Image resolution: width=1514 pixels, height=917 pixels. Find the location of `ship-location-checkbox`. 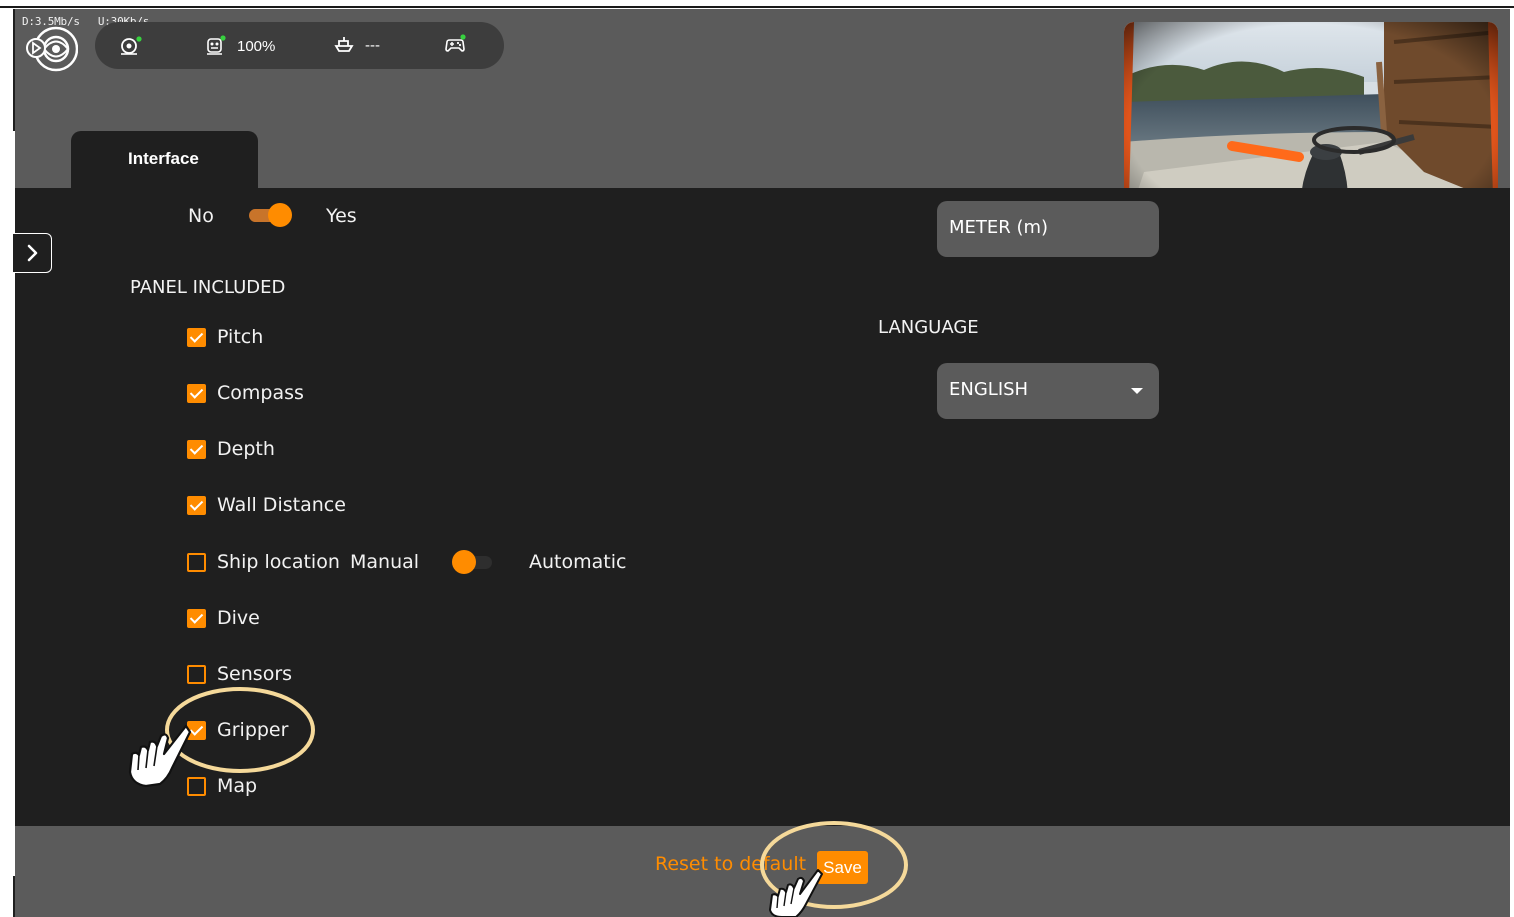

ship-location-checkbox is located at coordinates (196, 562).